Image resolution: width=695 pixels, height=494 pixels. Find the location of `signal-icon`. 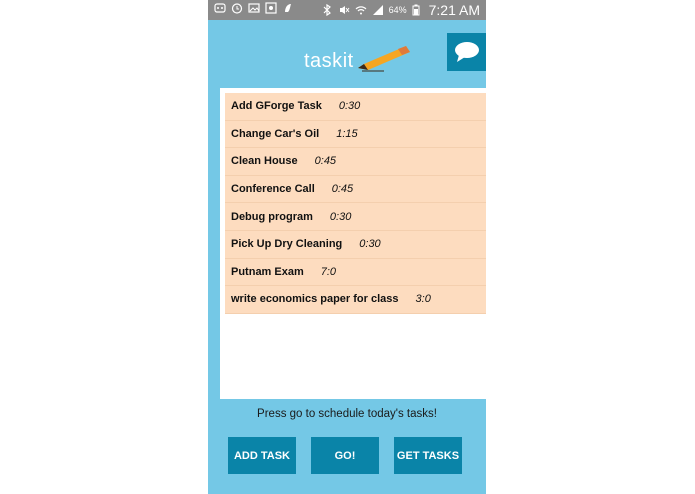

signal-icon is located at coordinates (378, 10).